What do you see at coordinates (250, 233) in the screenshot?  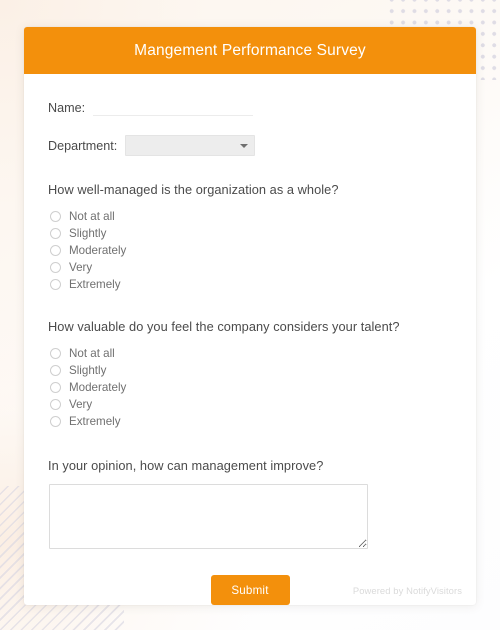 I see `radio-option-1-2: Slightly` at bounding box center [250, 233].